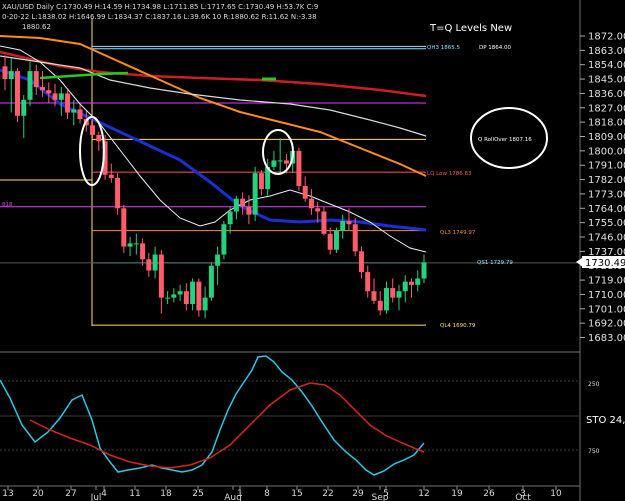 The height and width of the screenshot is (501, 625). I want to click on time-tick-label: 20, so click(38, 494).